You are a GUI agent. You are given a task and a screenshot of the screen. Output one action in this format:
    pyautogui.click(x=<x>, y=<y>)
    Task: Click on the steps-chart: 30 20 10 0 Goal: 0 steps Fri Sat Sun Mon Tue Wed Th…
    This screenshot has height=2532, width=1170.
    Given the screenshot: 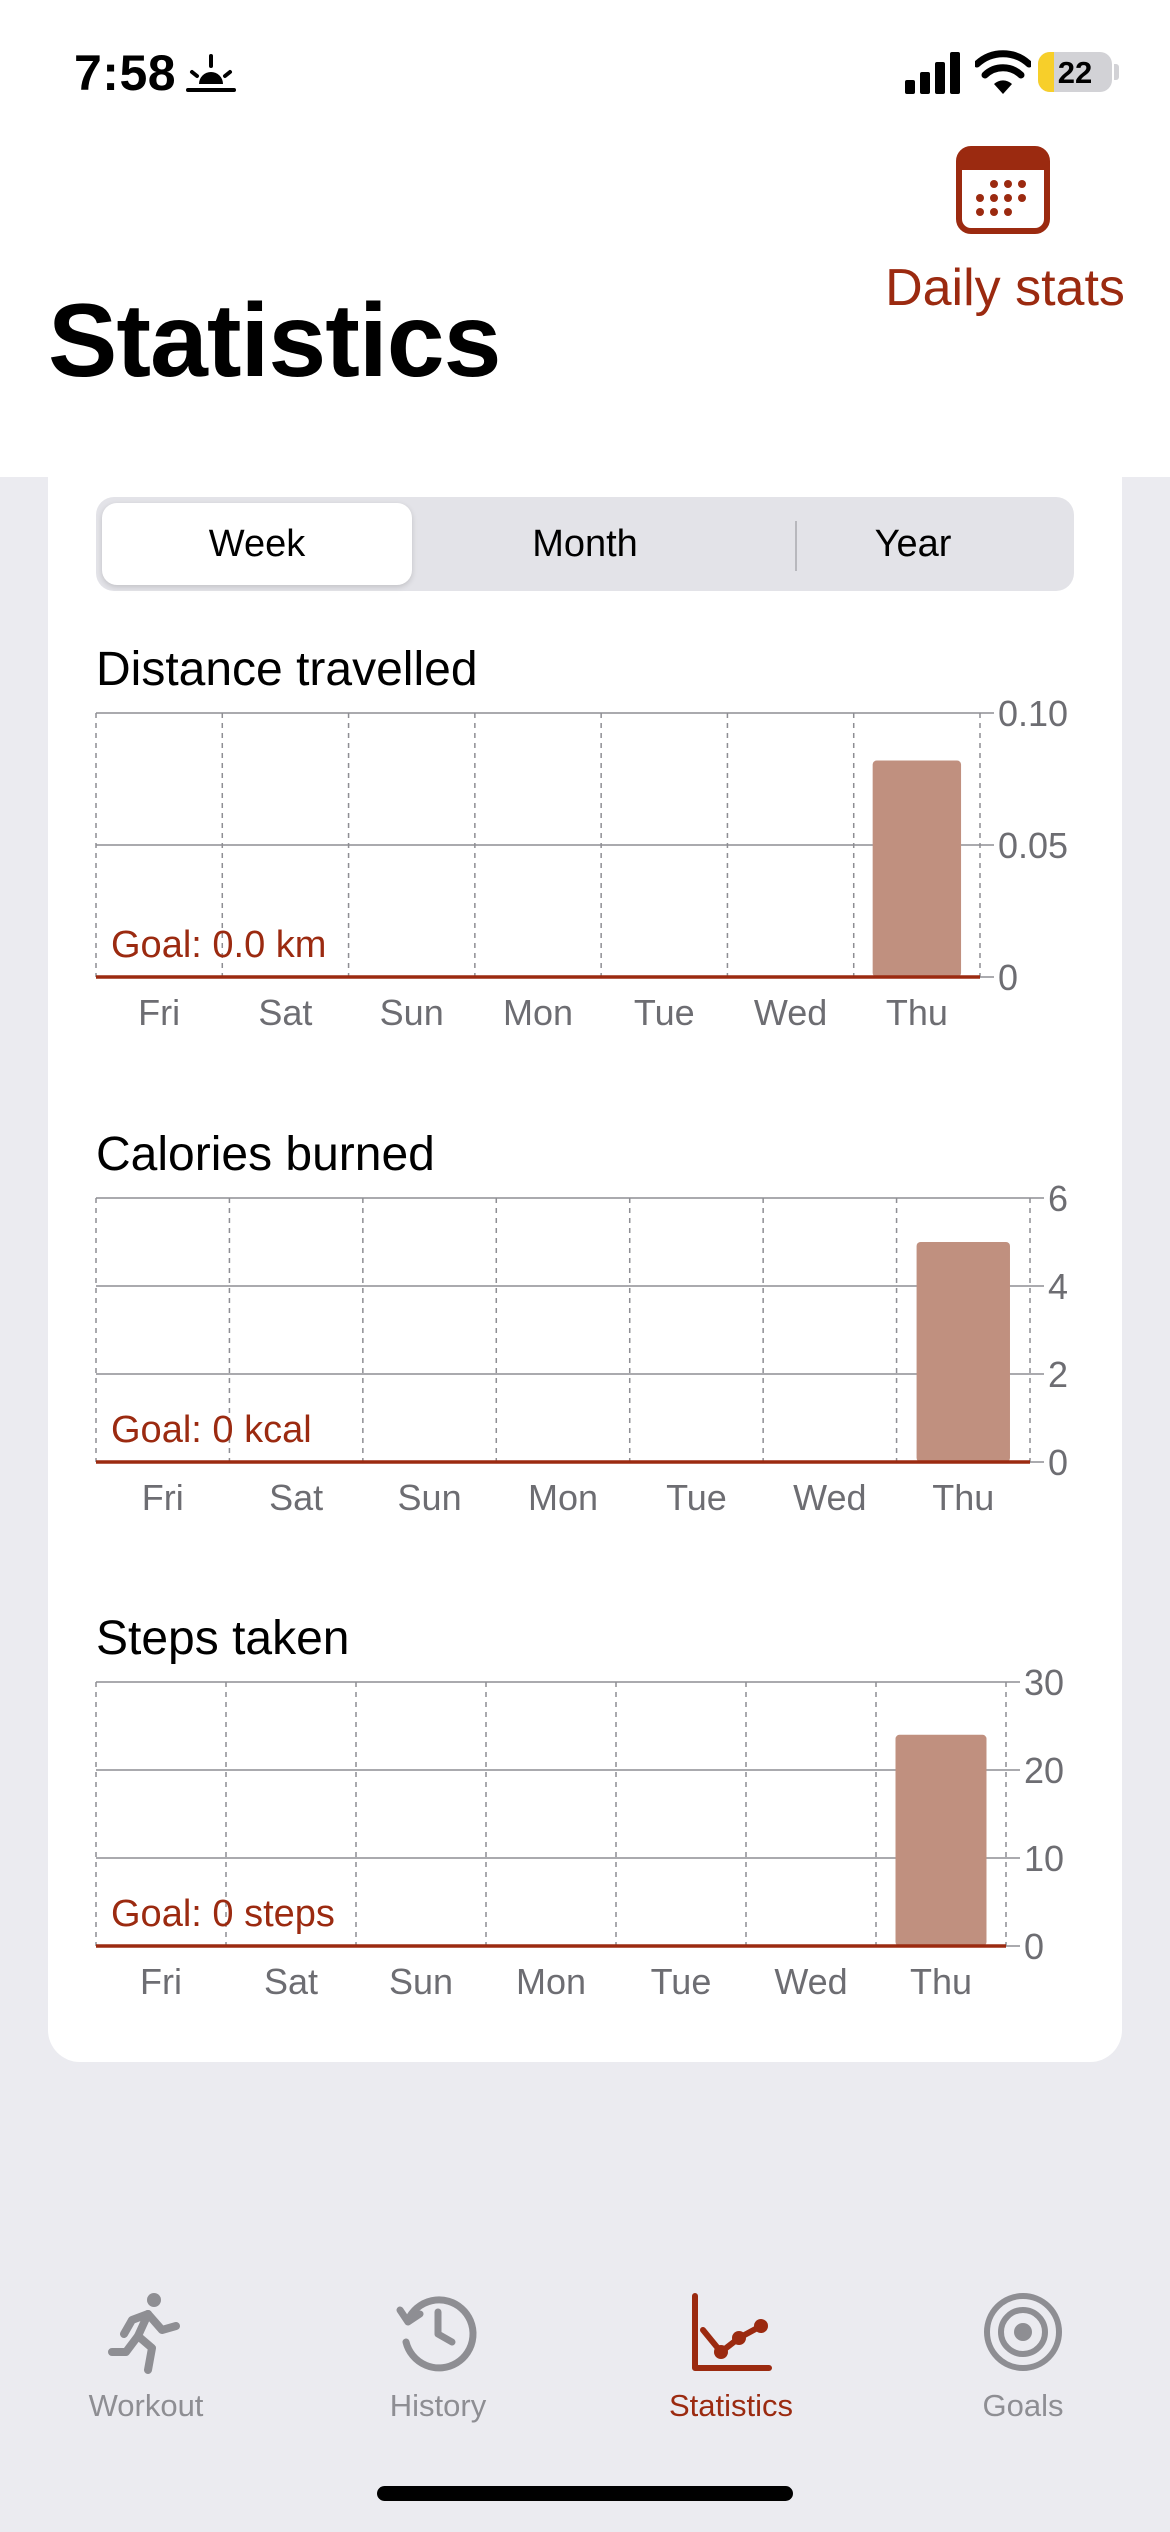 What is the action you would take?
    pyautogui.click(x=579, y=1832)
    